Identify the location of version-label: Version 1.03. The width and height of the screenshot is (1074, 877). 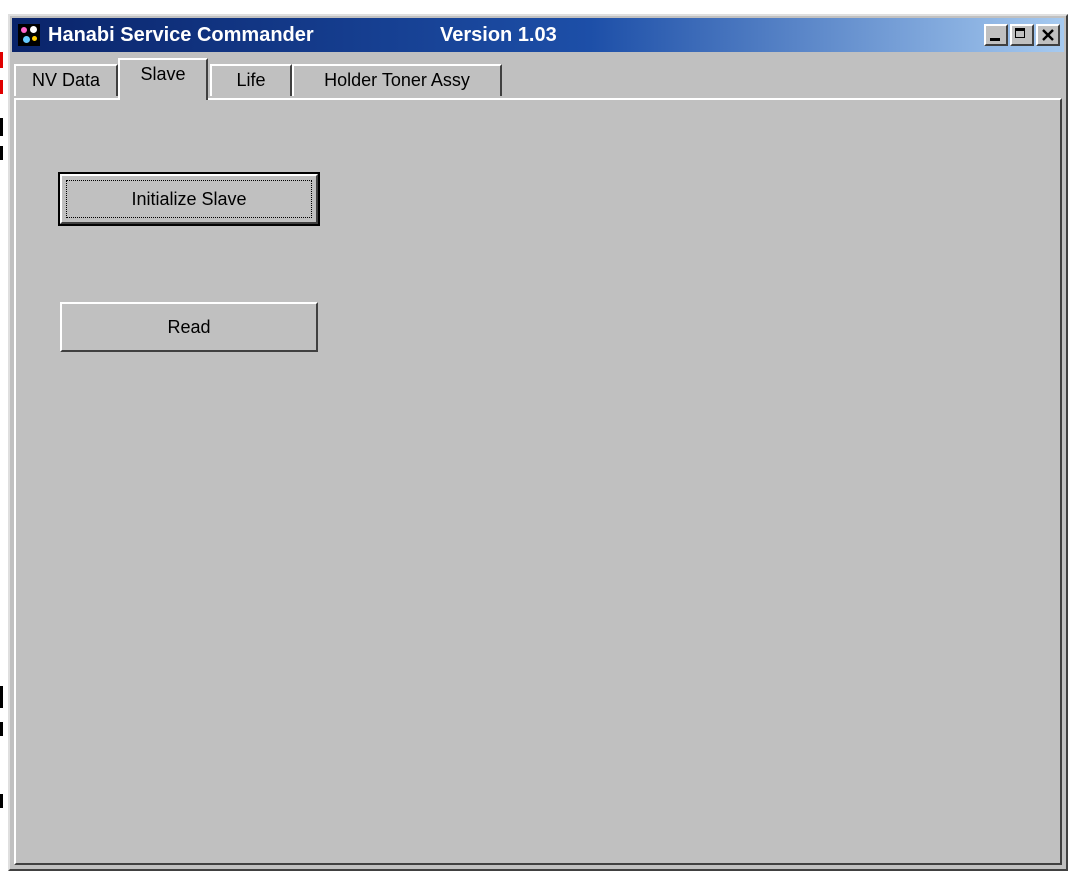
(498, 35).